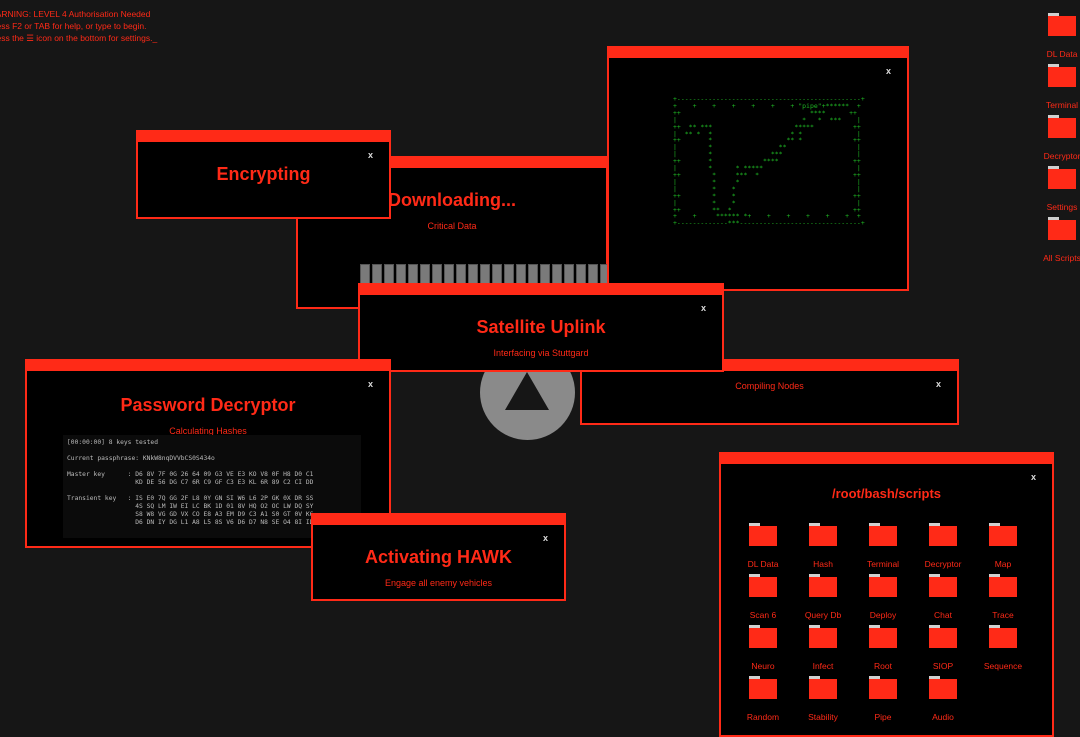  I want to click on folder-label: Audio, so click(943, 717).